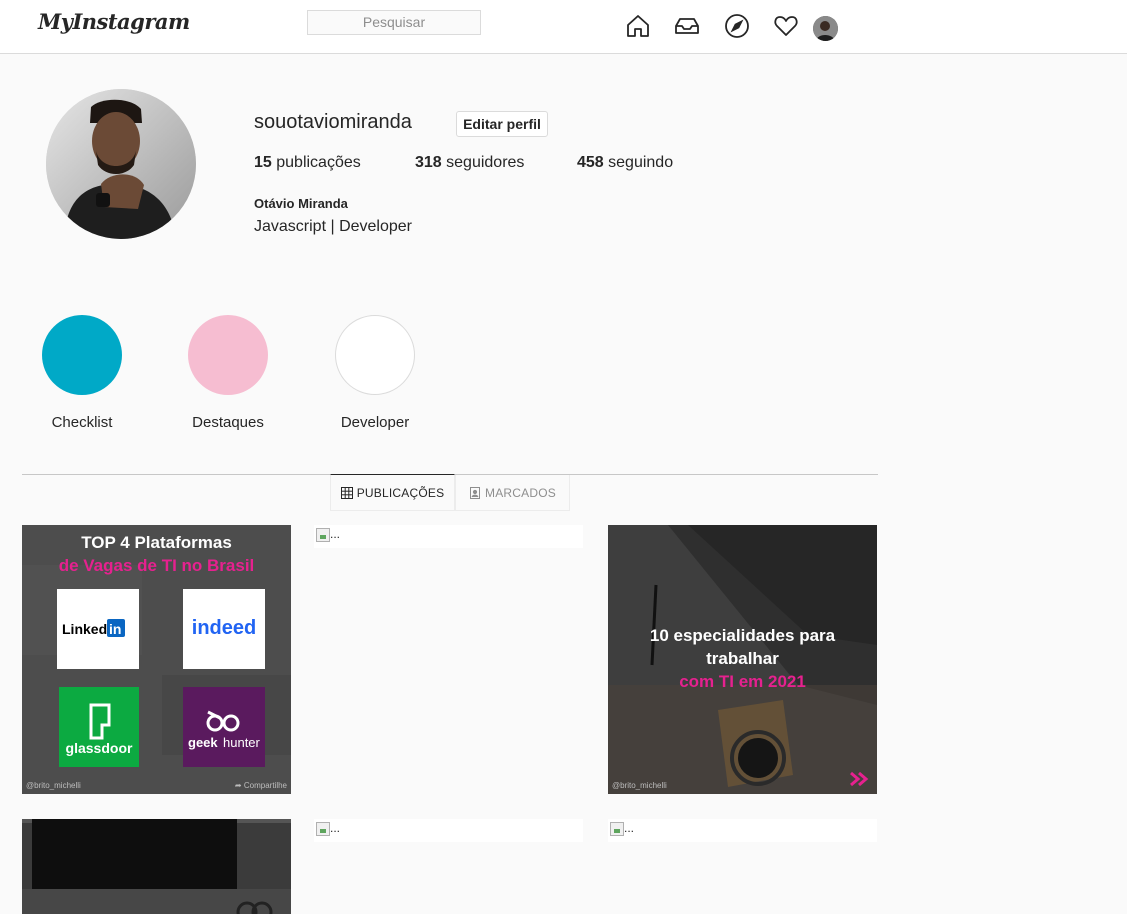 Image resolution: width=1127 pixels, height=914 pixels. What do you see at coordinates (520, 492) in the screenshot?
I see `tab-label: MARCADOS` at bounding box center [520, 492].